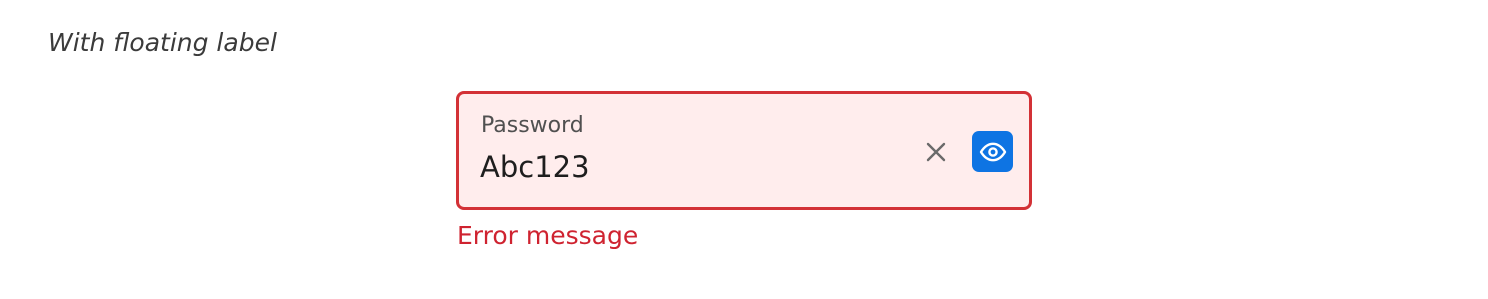 This screenshot has width=1488, height=299. Describe the element at coordinates (695, 167) in the screenshot. I see `password-input` at that location.